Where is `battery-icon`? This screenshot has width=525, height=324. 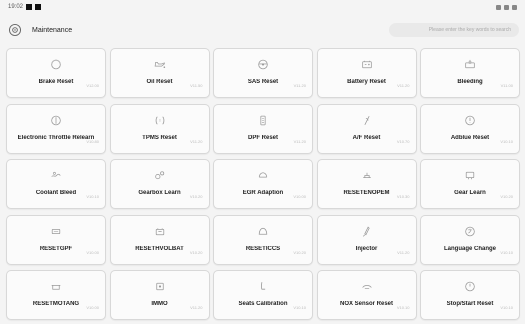
battery-icon is located at coordinates (367, 64).